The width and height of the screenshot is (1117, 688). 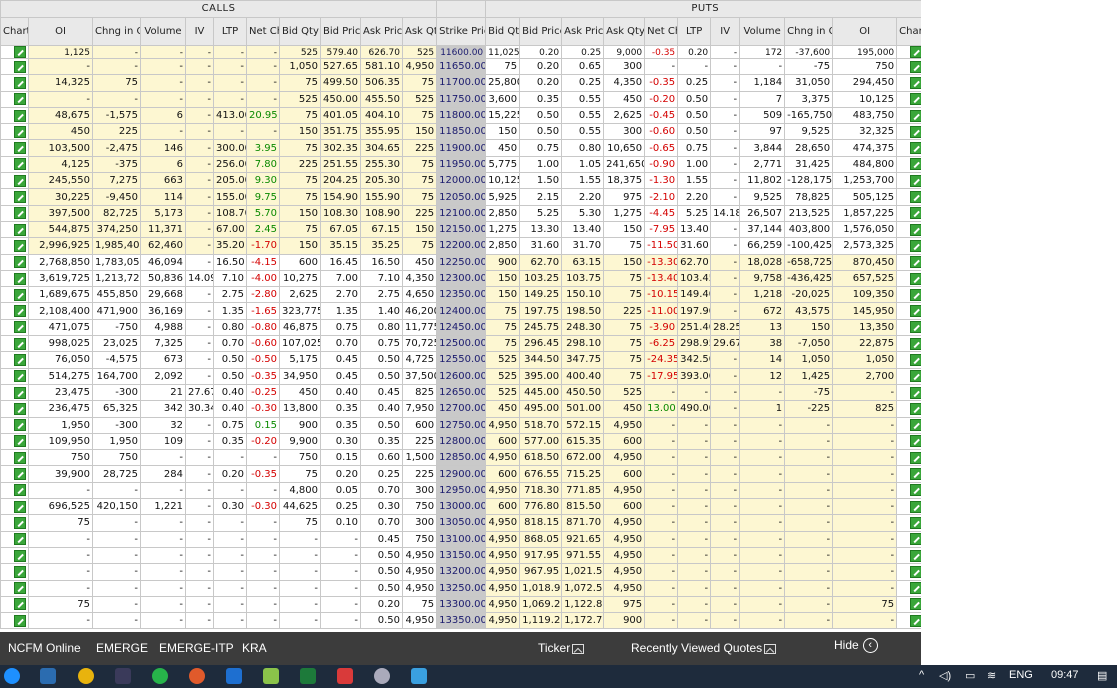 I want to click on clock: 09:47, so click(x=1065, y=675).